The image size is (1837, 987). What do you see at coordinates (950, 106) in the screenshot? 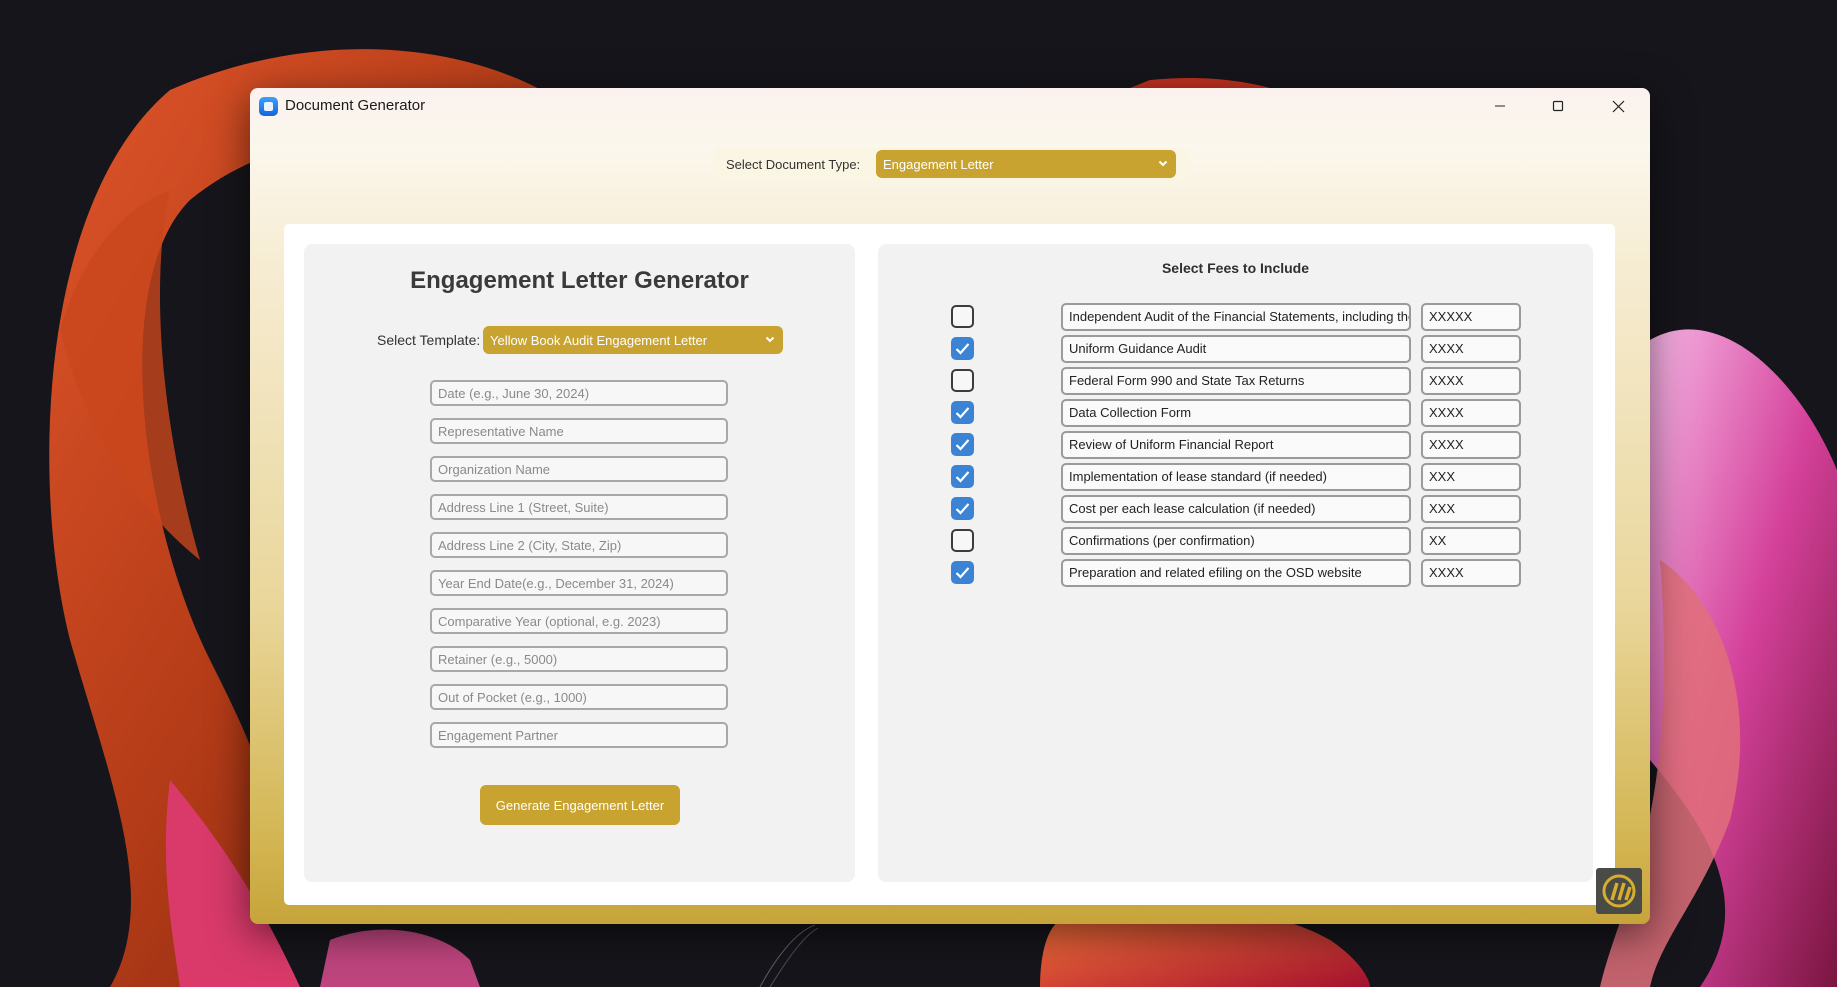
I see `title-bar: Document Generator` at bounding box center [950, 106].